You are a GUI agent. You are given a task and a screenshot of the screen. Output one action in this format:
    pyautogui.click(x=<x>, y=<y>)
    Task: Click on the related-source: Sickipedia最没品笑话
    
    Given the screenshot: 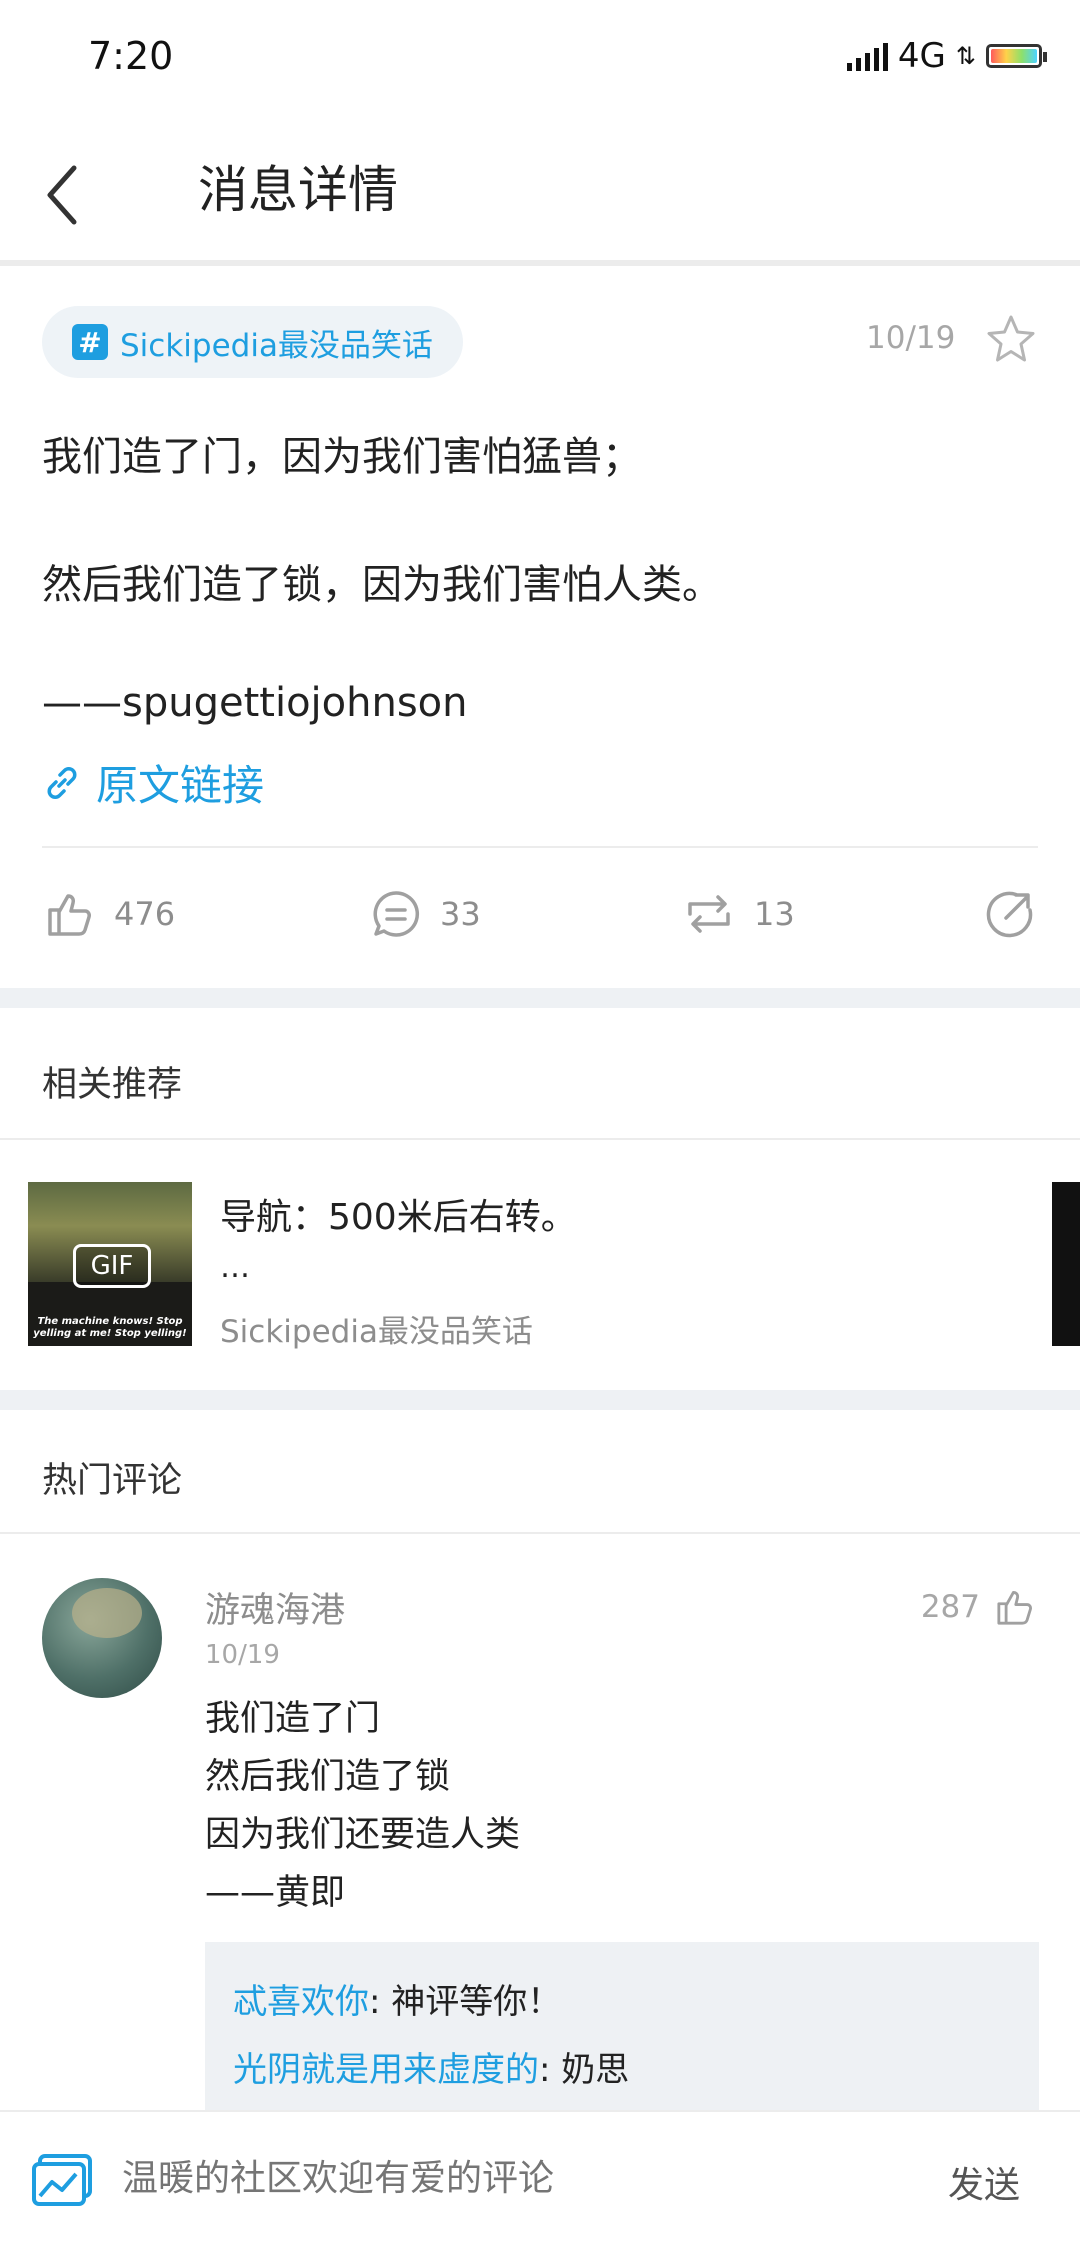 What is the action you would take?
    pyautogui.click(x=376, y=1332)
    